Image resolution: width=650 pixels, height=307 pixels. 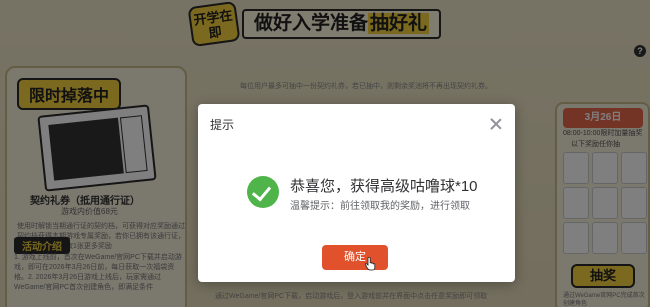 I want to click on dialog-tip: 温馨提示：前往领取我的奖励，进行领取, so click(x=380, y=206).